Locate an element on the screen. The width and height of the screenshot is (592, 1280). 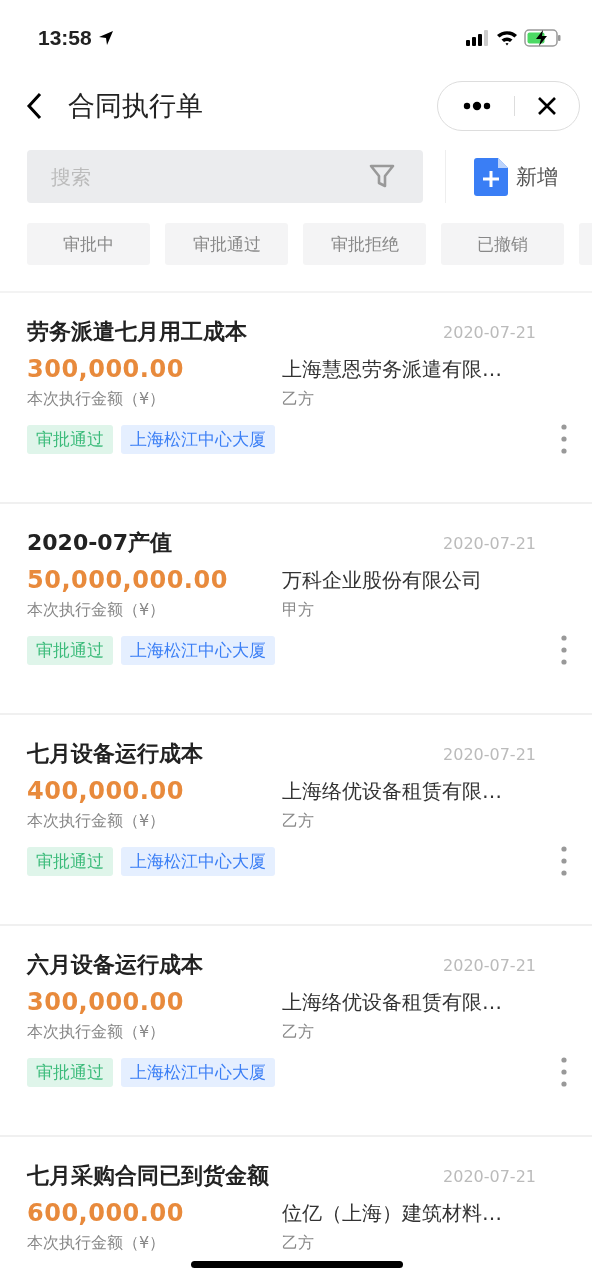
record-title: 六月设备运行成本 is located at coordinates (115, 965).